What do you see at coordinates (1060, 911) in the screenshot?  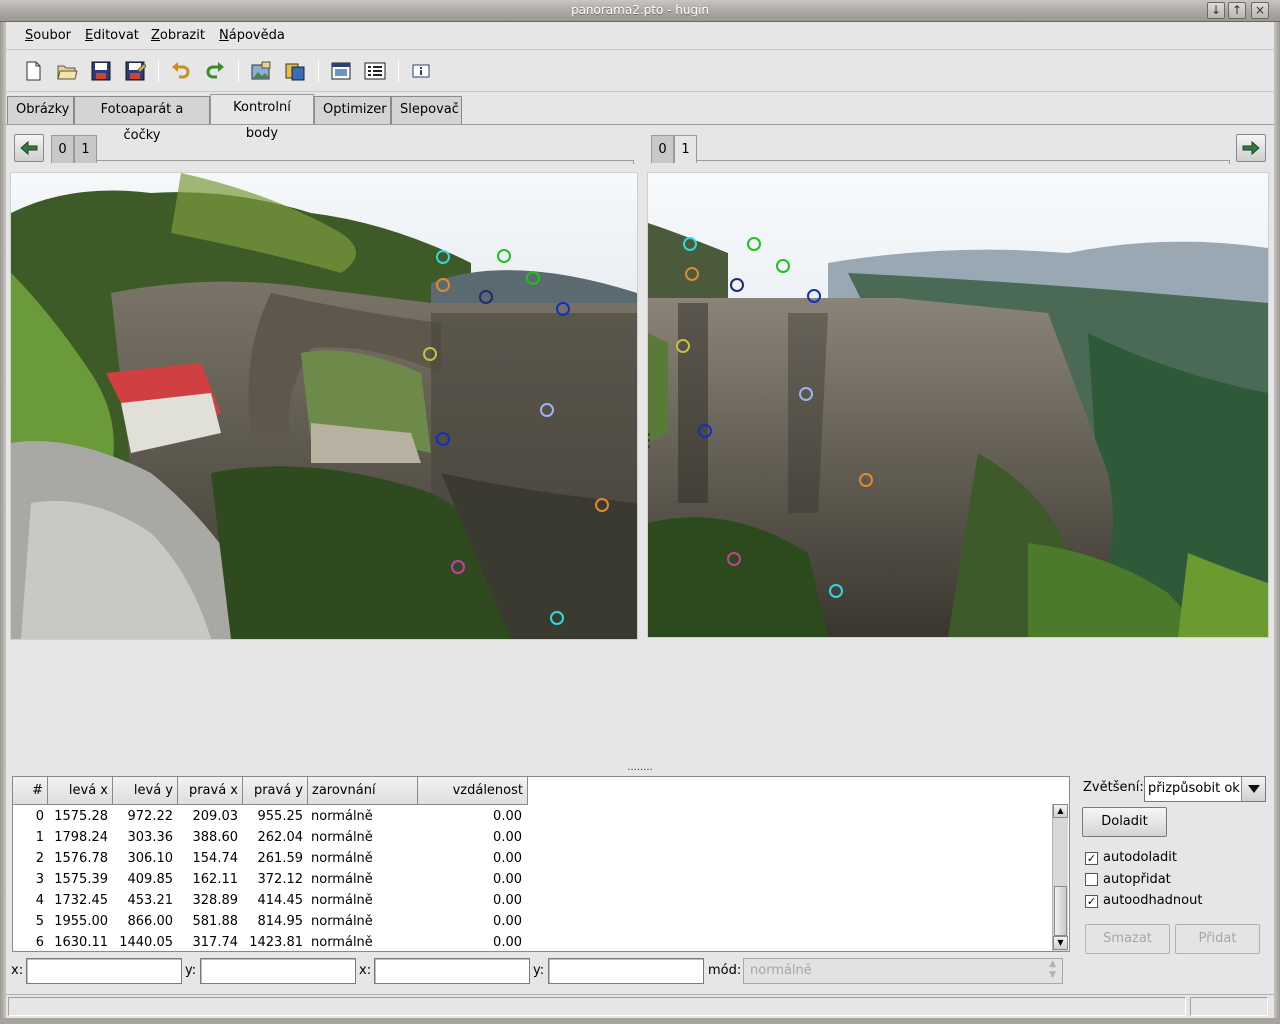 I see `scroll-thumb` at bounding box center [1060, 911].